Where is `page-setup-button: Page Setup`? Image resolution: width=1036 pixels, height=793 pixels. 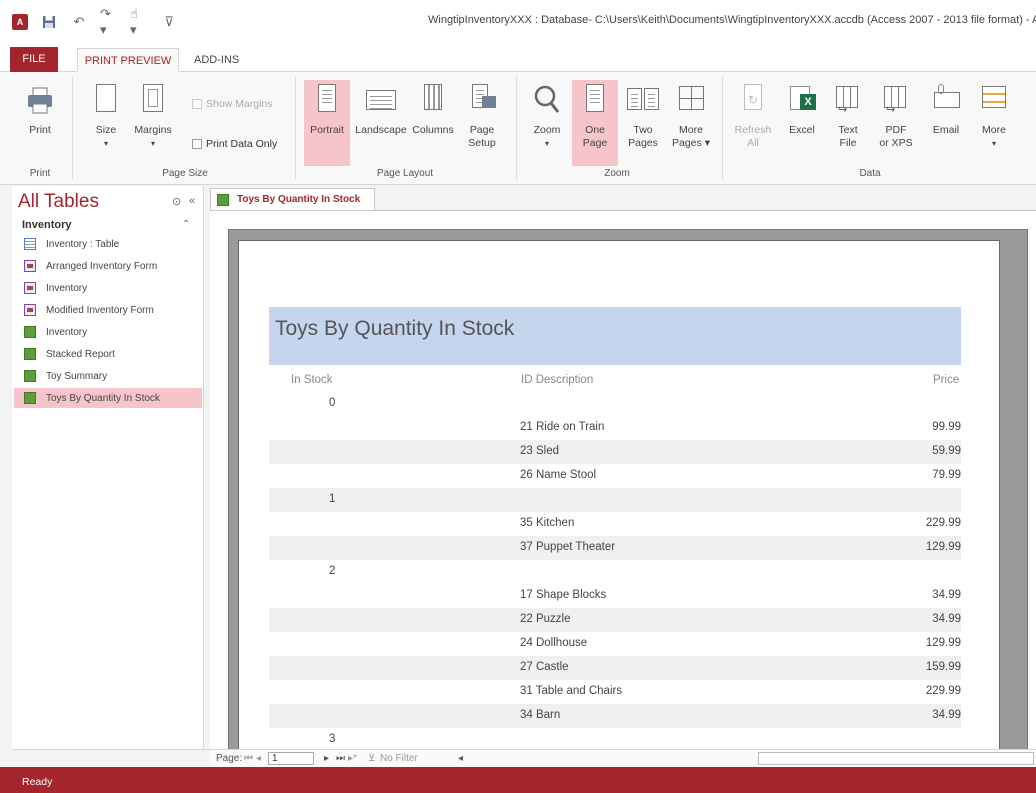 page-setup-button: Page Setup is located at coordinates (482, 116).